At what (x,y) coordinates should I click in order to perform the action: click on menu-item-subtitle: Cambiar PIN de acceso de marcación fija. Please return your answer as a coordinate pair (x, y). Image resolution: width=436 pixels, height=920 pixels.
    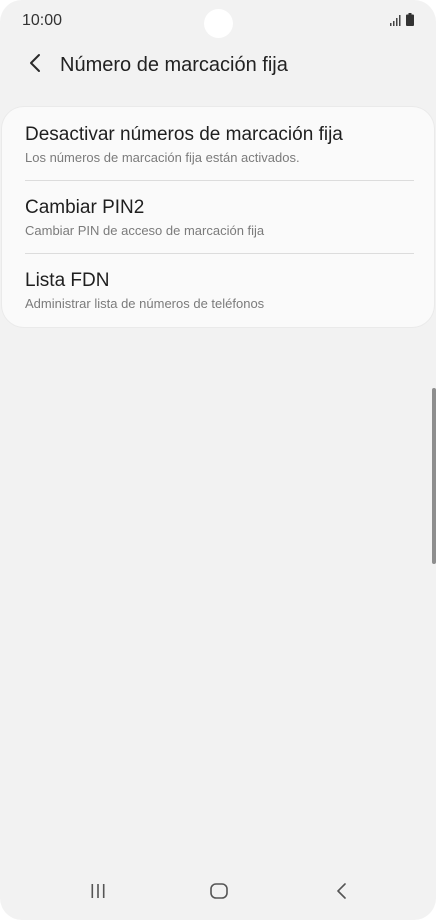
    Looking at the image, I should click on (145, 230).